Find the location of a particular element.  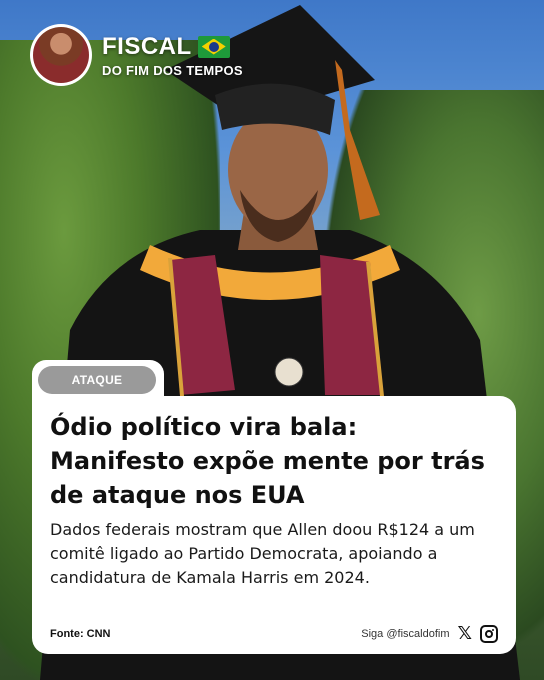

source-label: Fonte: CNN is located at coordinates (80, 633).